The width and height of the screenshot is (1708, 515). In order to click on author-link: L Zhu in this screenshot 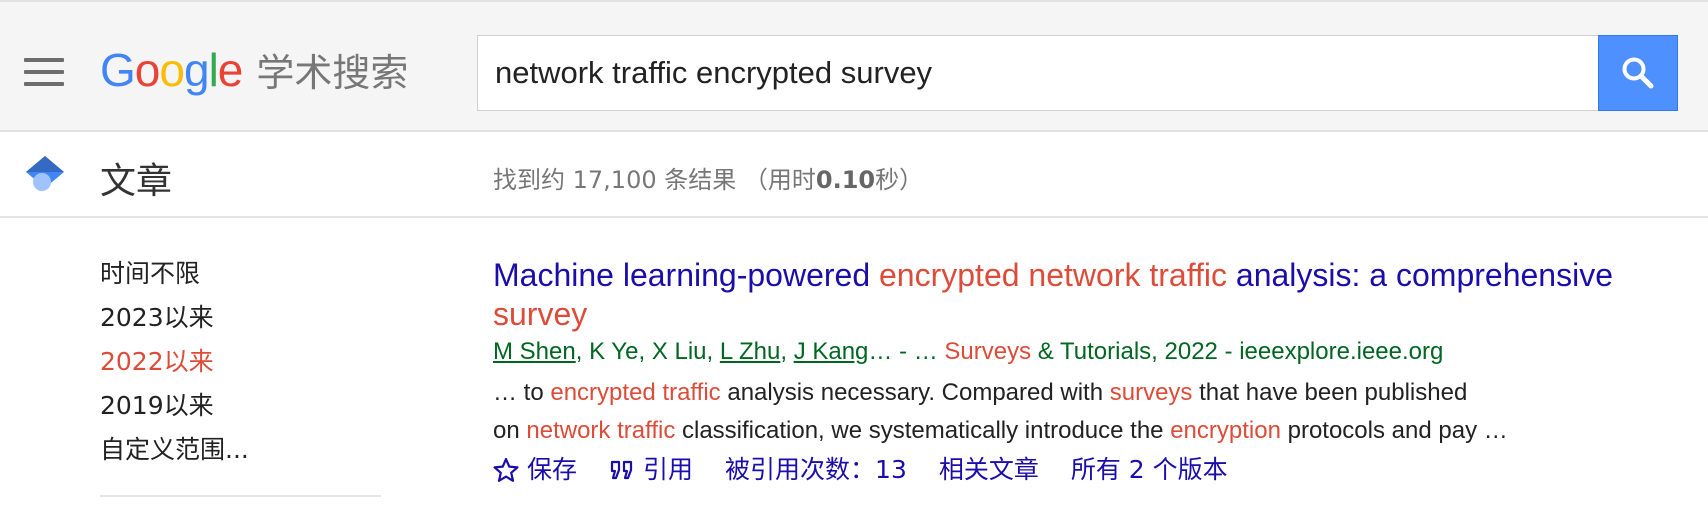, I will do `click(750, 351)`.